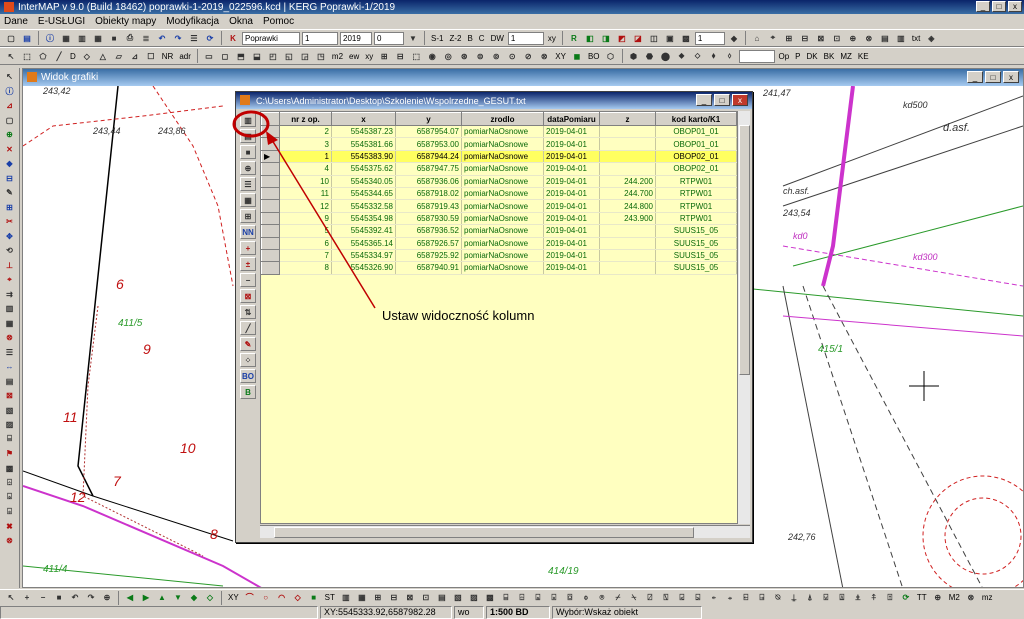 This screenshot has width=1024, height=619. I want to click on table-cell: 5545354.98, so click(363, 219).